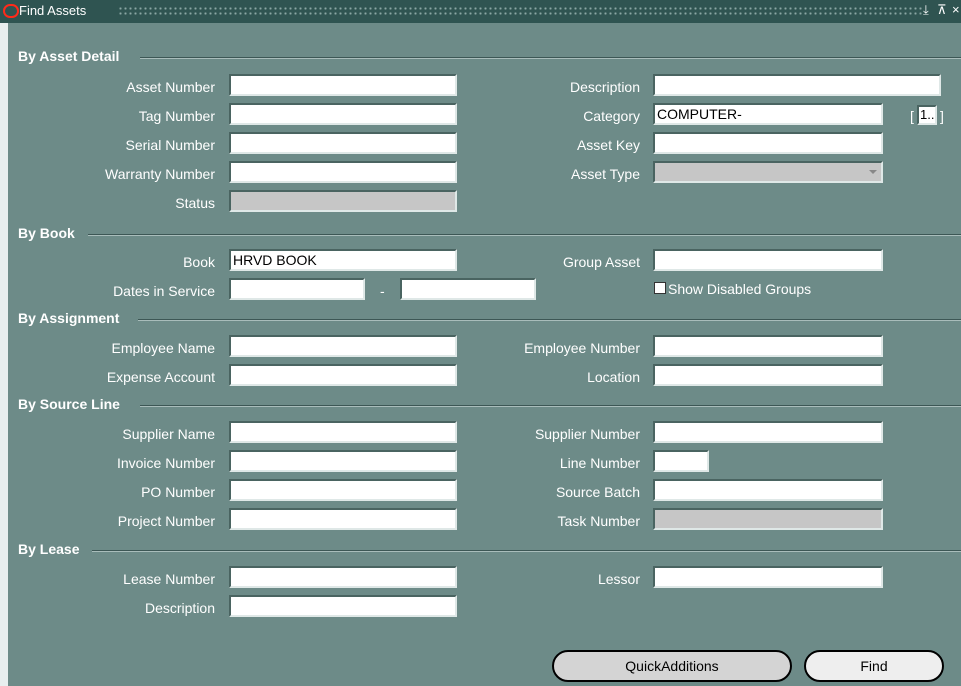 This screenshot has height=686, width=961. What do you see at coordinates (343, 606) in the screenshot?
I see `lease-description-field` at bounding box center [343, 606].